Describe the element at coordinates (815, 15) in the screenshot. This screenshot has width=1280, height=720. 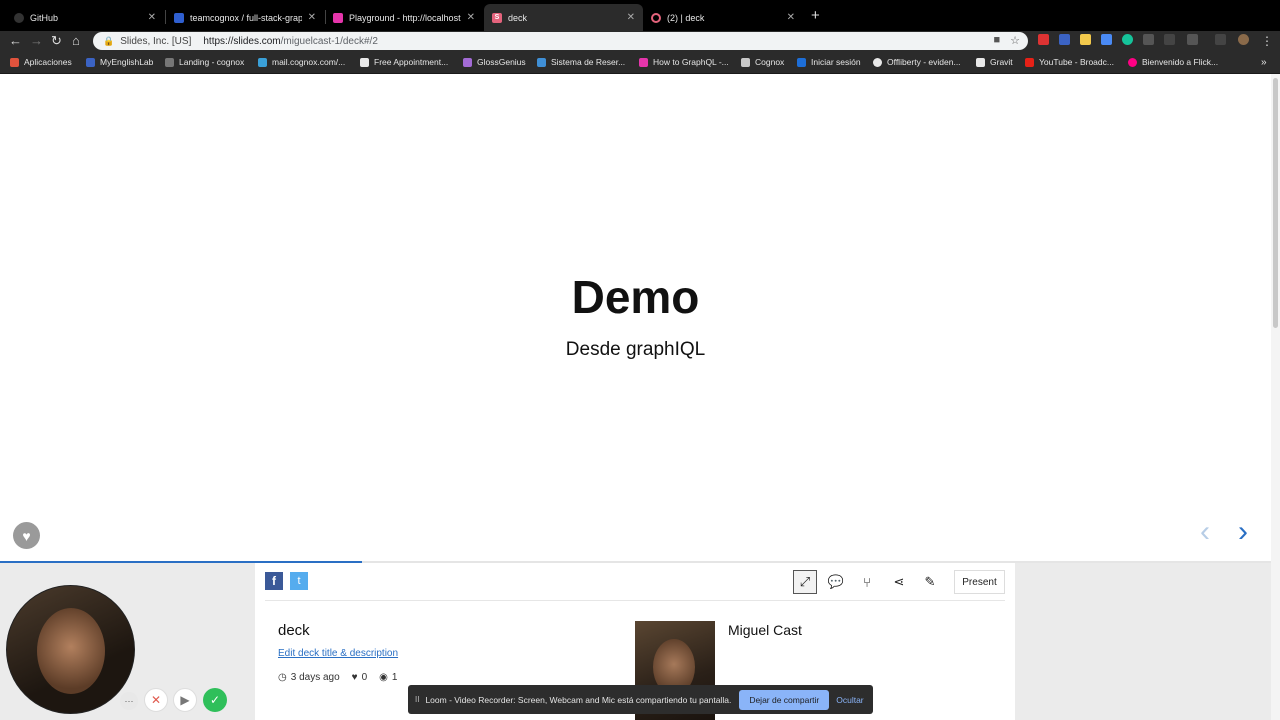
I see `new-tab-button: +` at that location.